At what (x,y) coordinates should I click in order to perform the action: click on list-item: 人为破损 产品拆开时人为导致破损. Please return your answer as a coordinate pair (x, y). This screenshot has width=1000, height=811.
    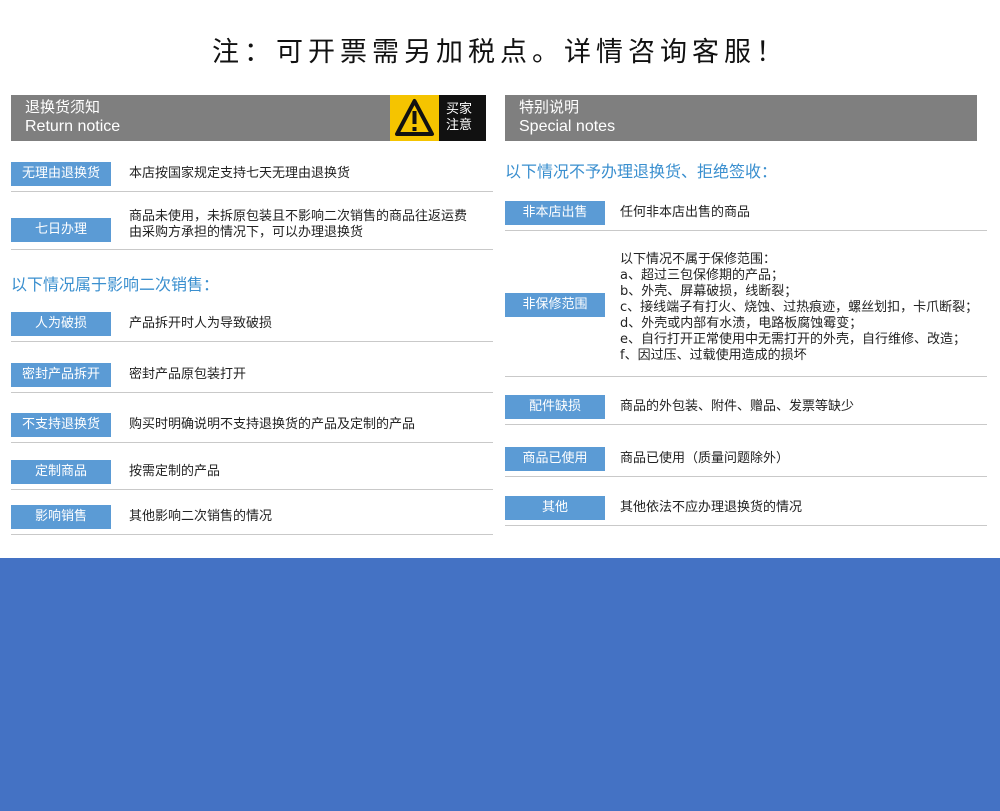
    Looking at the image, I should click on (252, 324).